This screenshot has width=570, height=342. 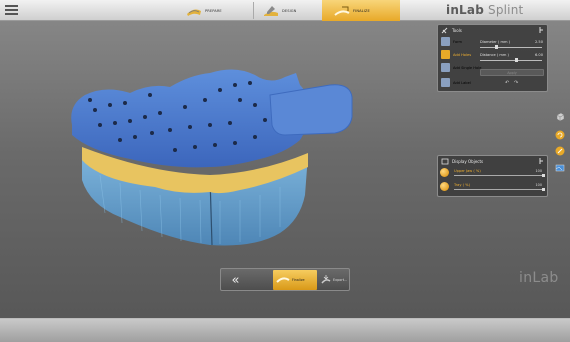 I want to click on diameter-slider-track, so click(x=511, y=47).